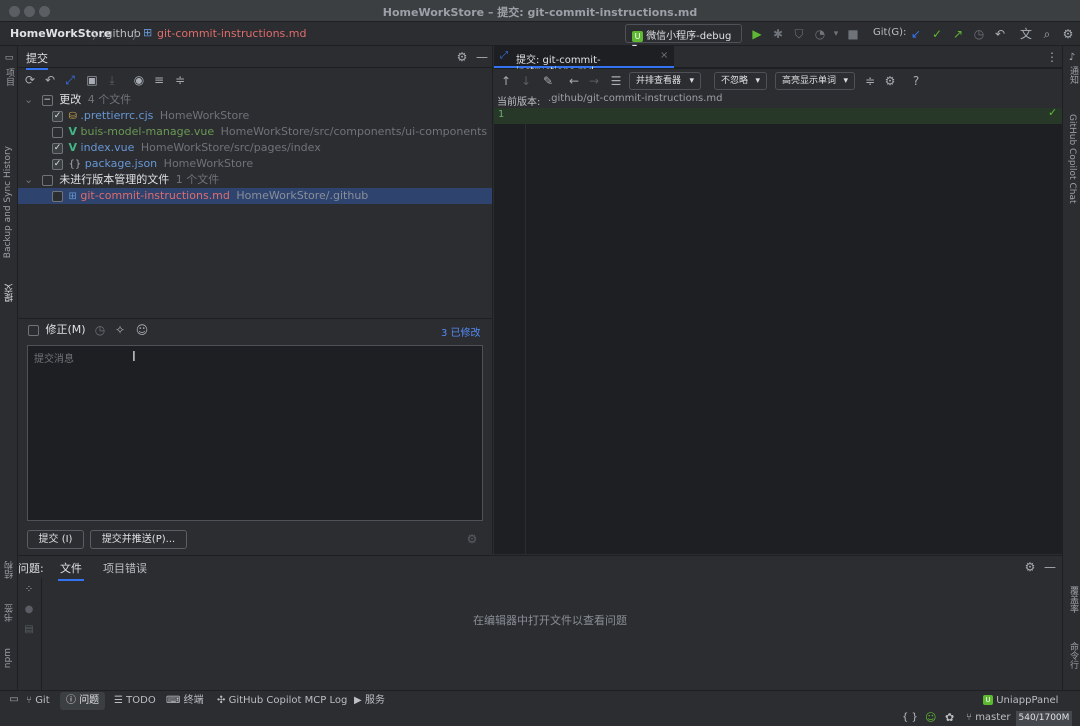  Describe the element at coordinates (139, 80) in the screenshot. I see `view-options-eye-icon: ◉` at that location.